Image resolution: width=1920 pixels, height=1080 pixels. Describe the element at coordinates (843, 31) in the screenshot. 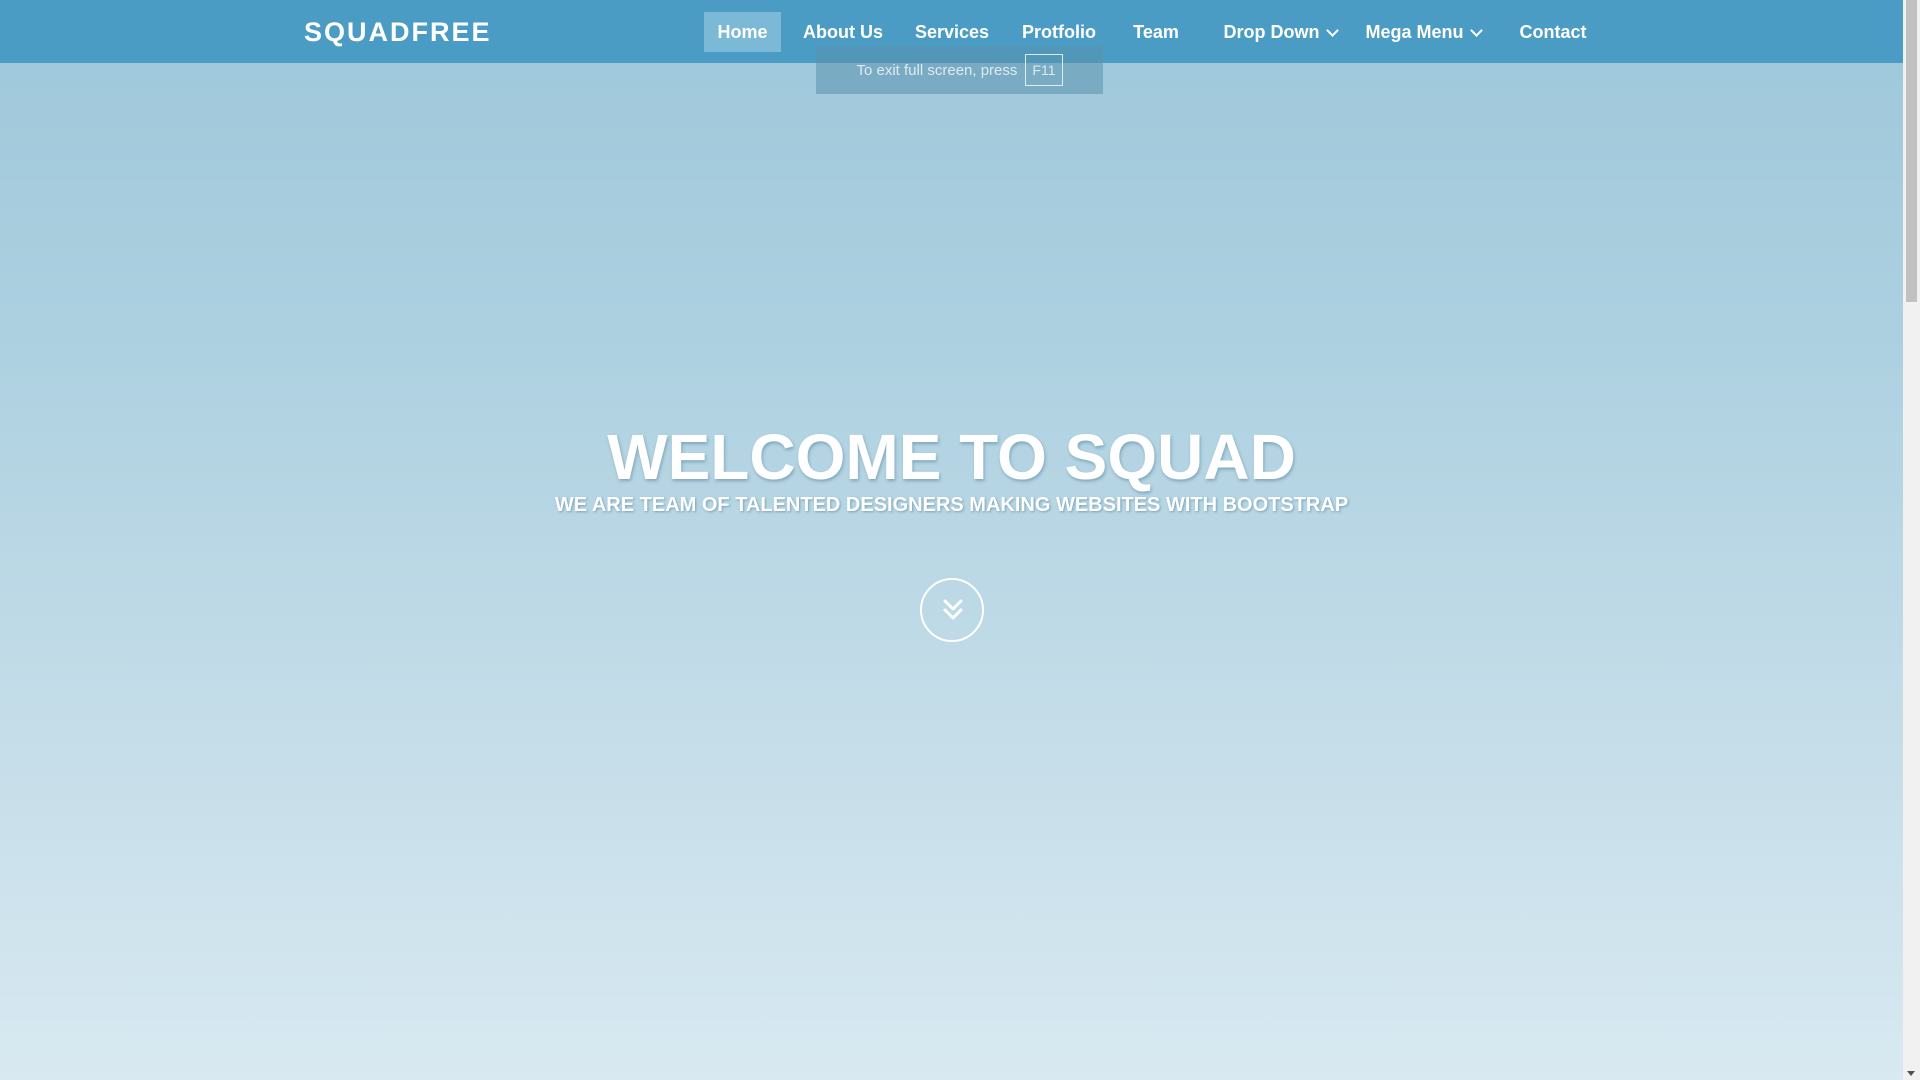

I see `nav-item-label: About Us` at that location.